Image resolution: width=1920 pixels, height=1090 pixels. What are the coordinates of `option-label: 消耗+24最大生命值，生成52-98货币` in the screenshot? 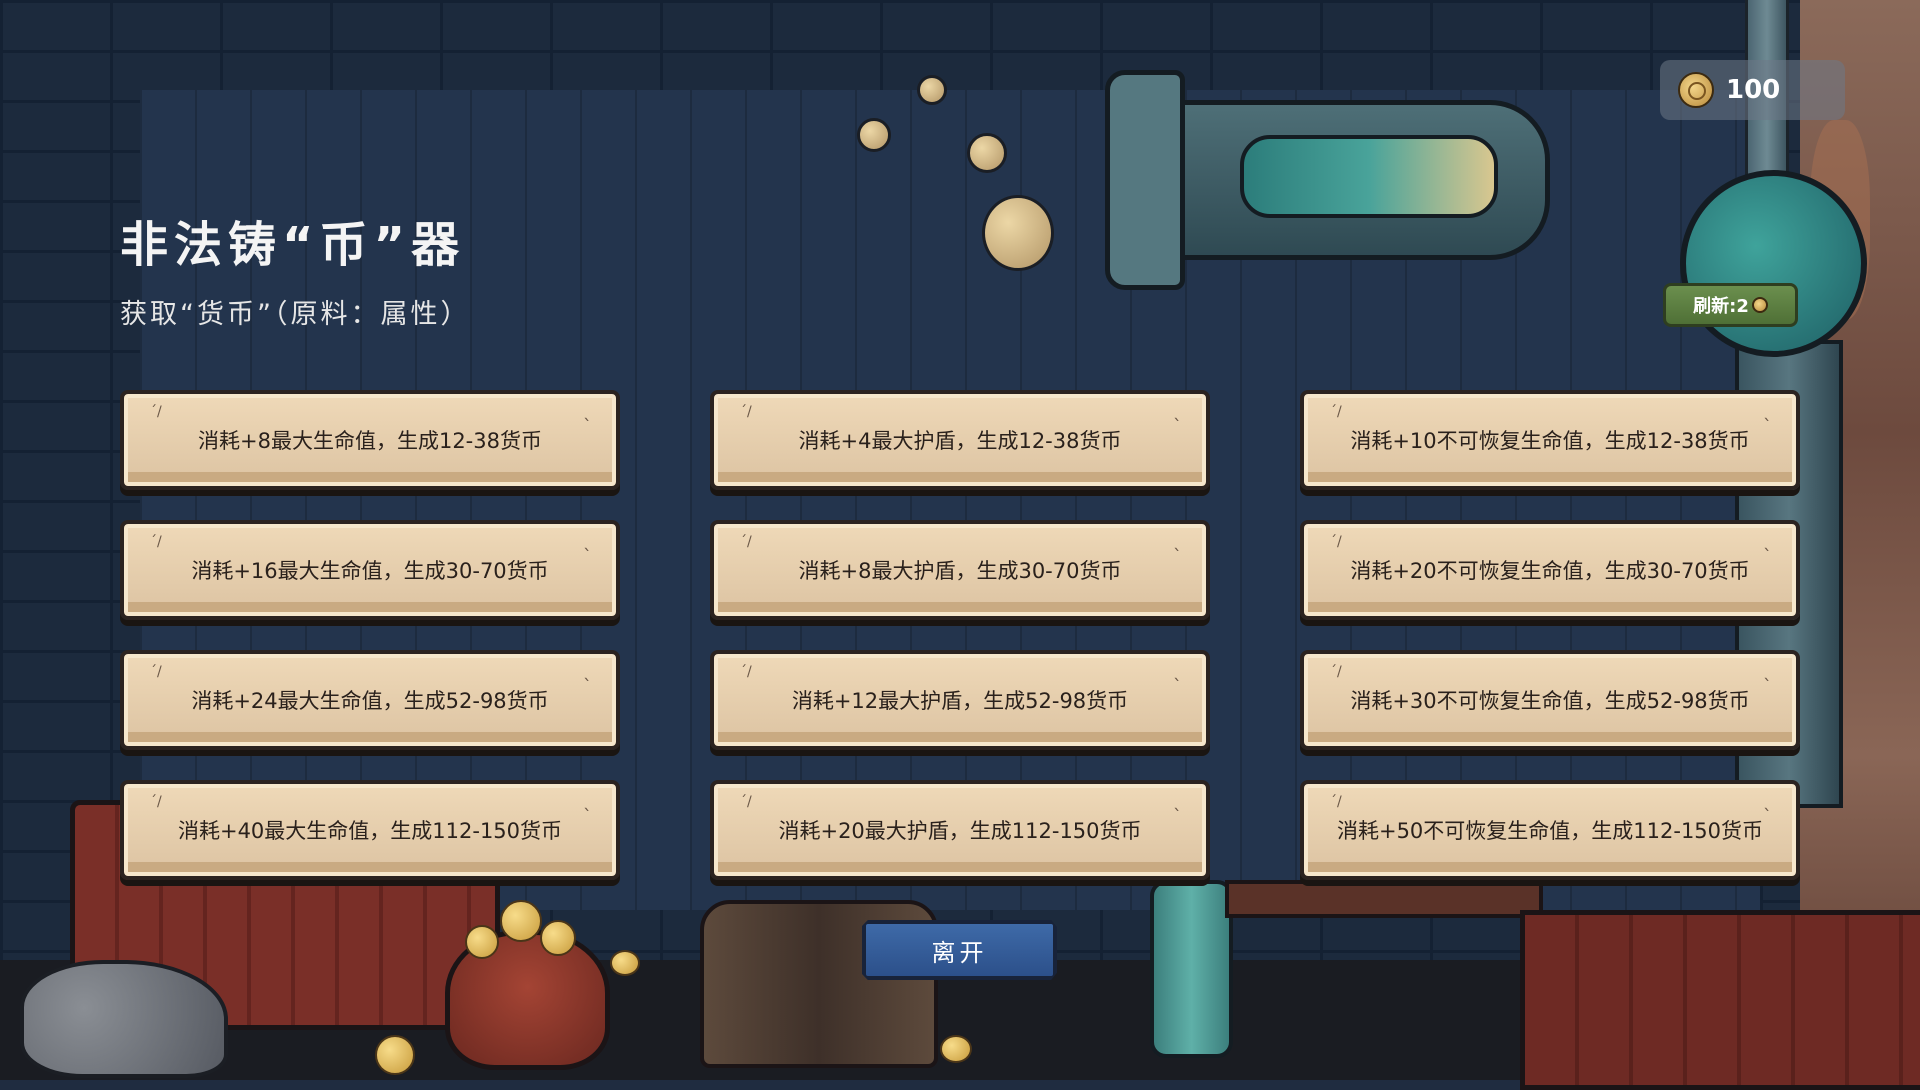 It's located at (370, 701).